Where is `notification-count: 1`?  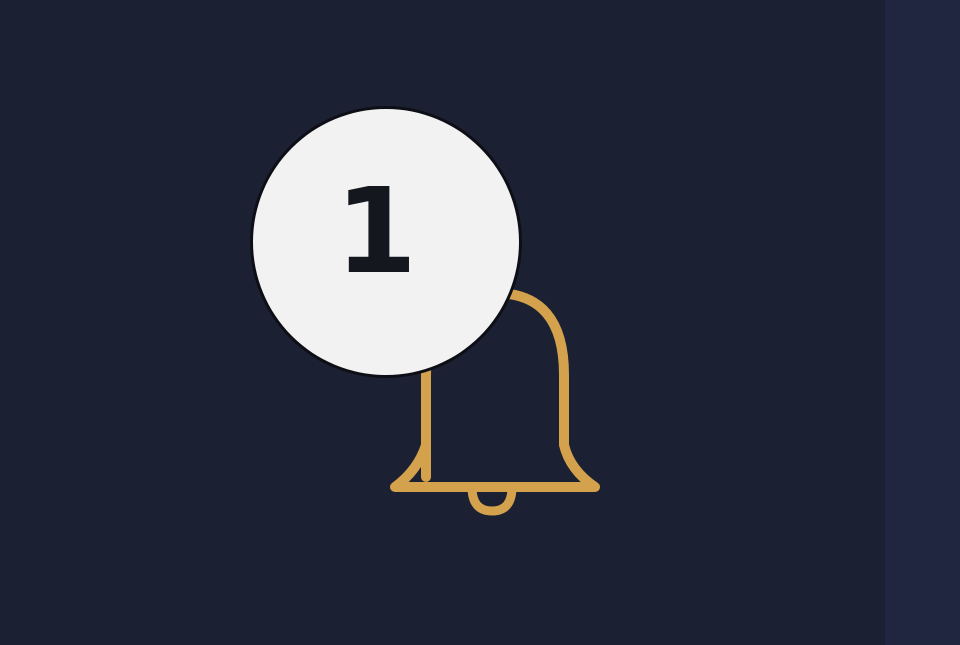
notification-count: 1 is located at coordinates (376, 231).